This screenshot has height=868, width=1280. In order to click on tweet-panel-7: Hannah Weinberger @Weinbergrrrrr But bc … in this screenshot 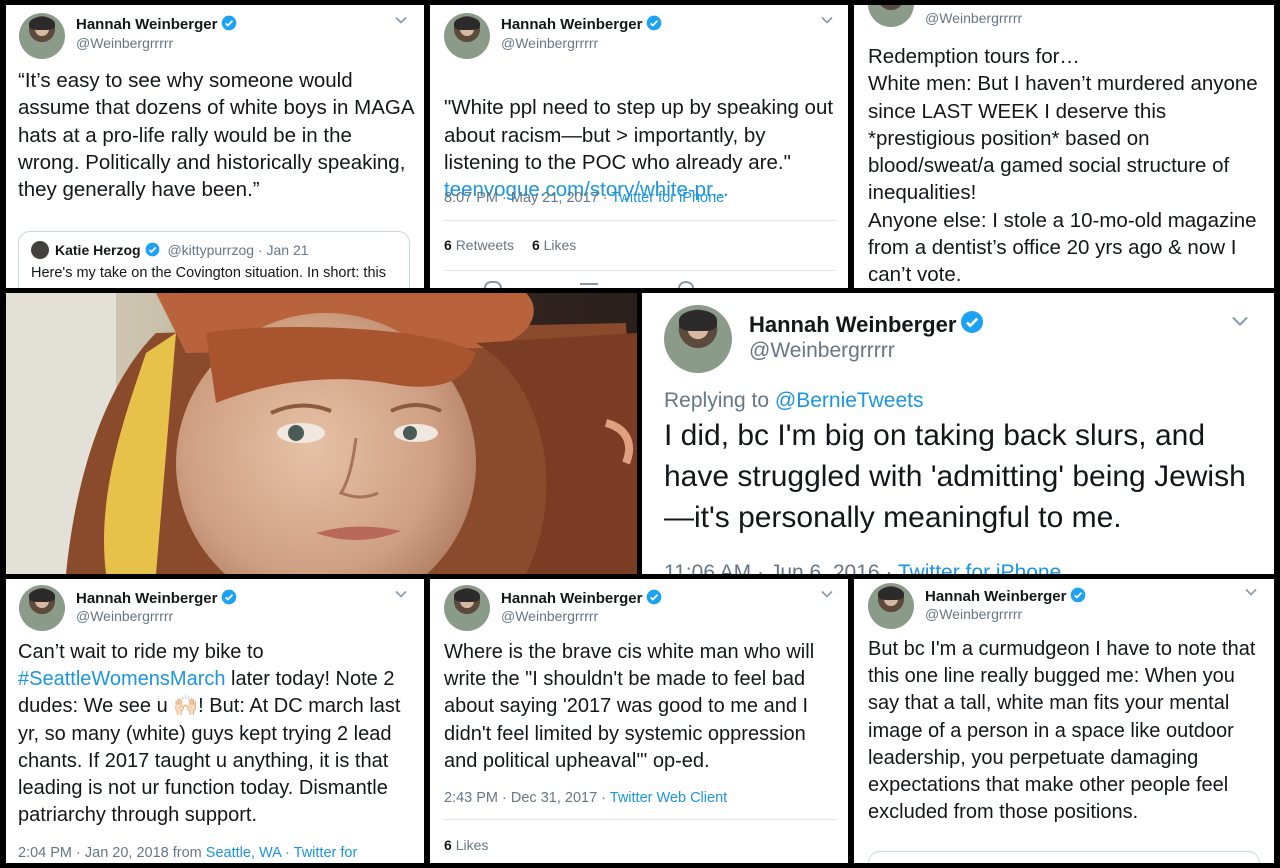, I will do `click(1064, 721)`.